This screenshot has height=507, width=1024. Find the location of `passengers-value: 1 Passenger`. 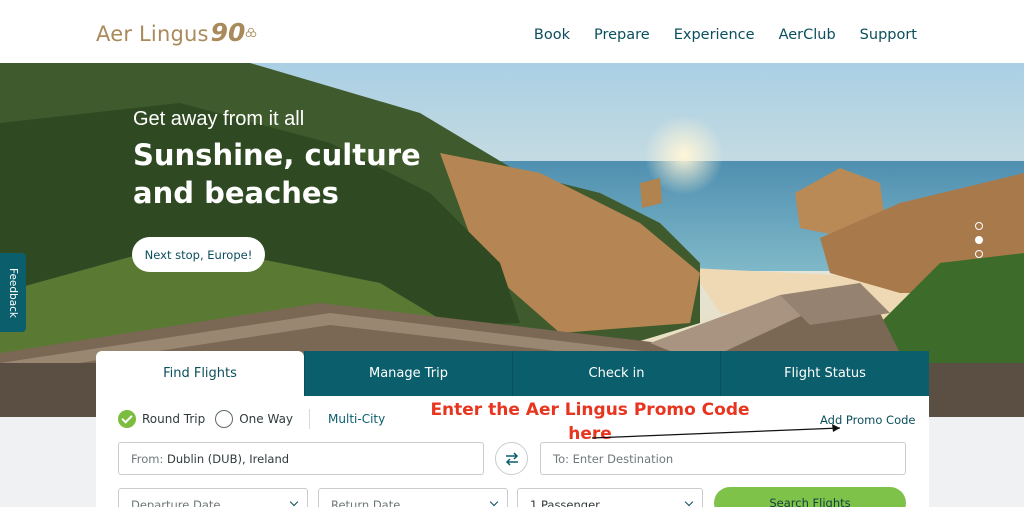

passengers-value: 1 Passenger is located at coordinates (565, 502).